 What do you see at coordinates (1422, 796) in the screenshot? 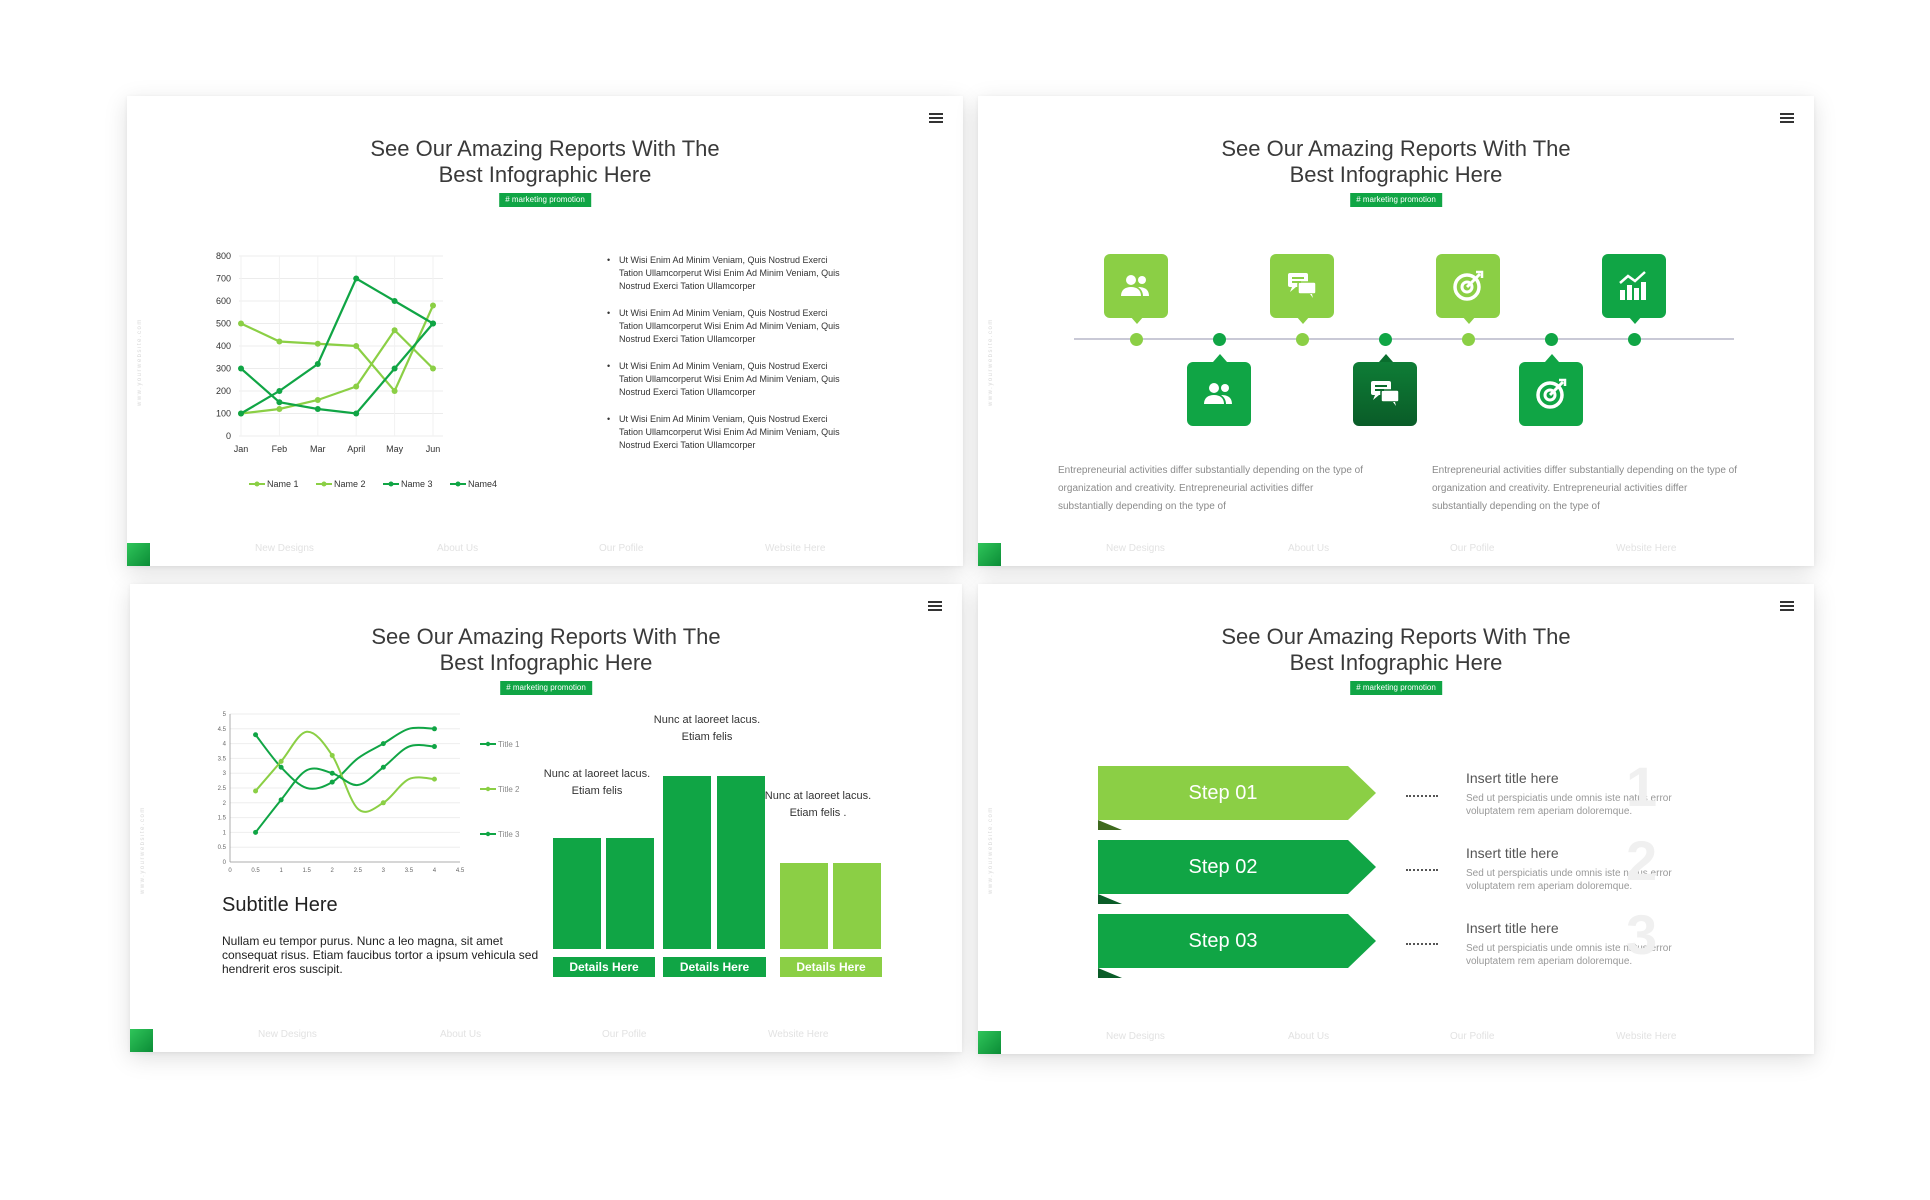
I see `dotted-connector` at bounding box center [1422, 796].